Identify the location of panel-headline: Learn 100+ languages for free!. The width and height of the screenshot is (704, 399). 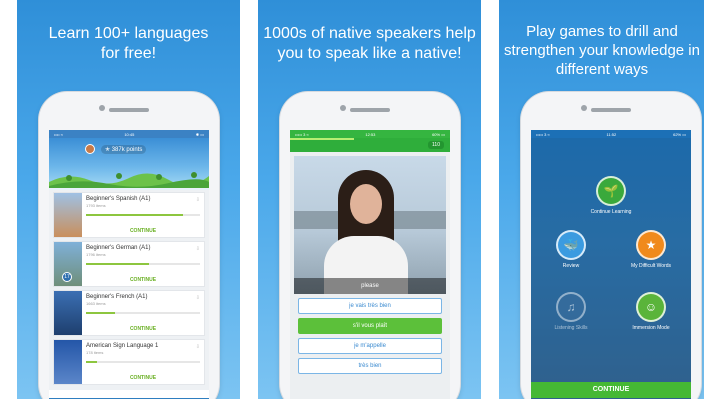
(128, 43).